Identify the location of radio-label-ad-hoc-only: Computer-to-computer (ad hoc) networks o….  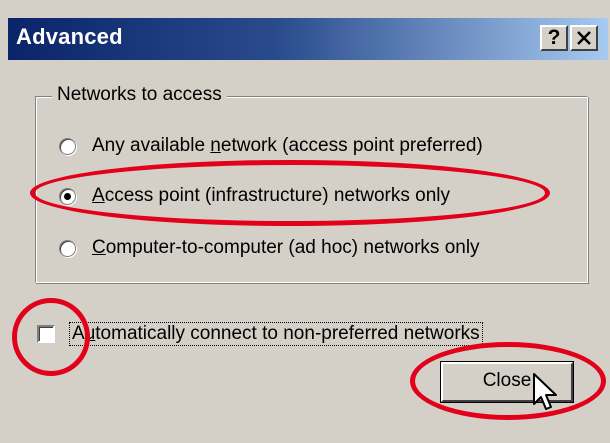
(286, 247).